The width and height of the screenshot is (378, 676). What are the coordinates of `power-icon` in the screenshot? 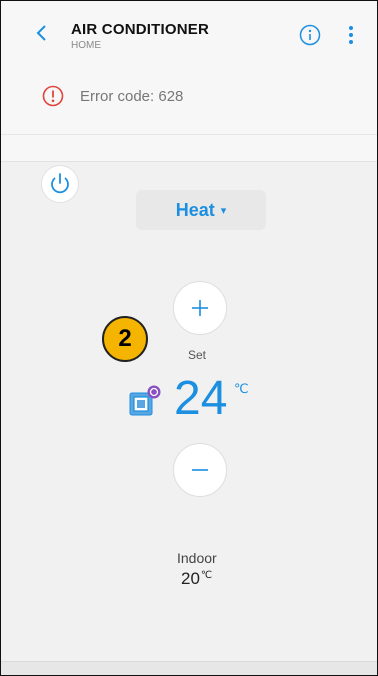 It's located at (60, 183).